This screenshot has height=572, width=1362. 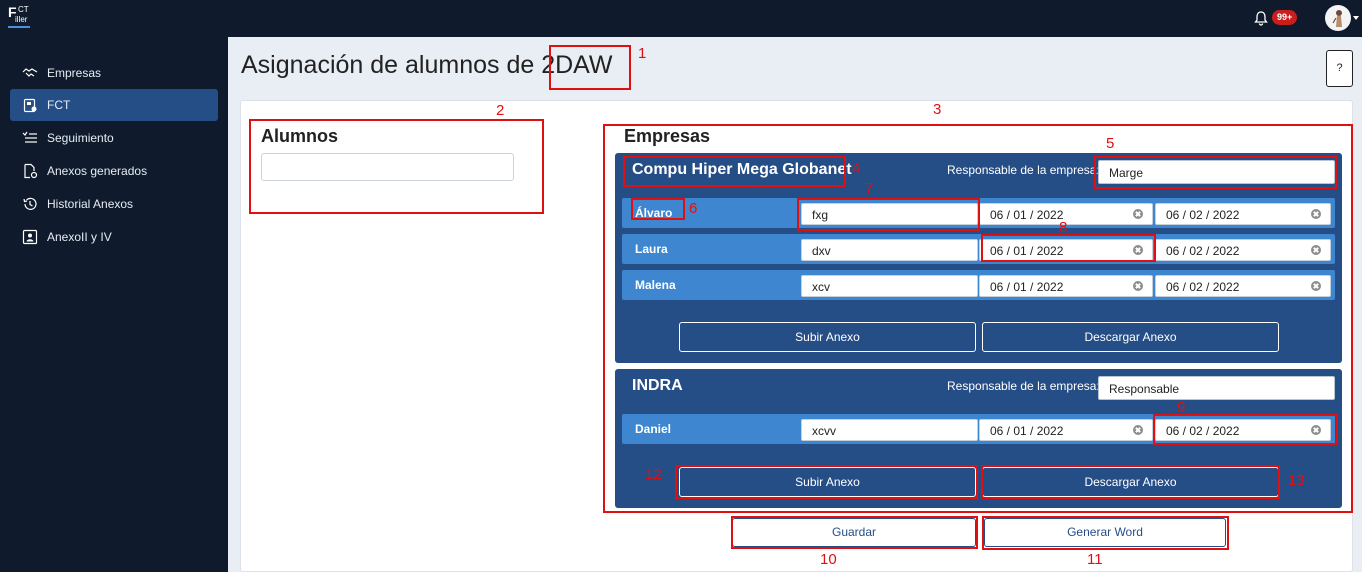 I want to click on annotation-label-7: 7, so click(x=869, y=188).